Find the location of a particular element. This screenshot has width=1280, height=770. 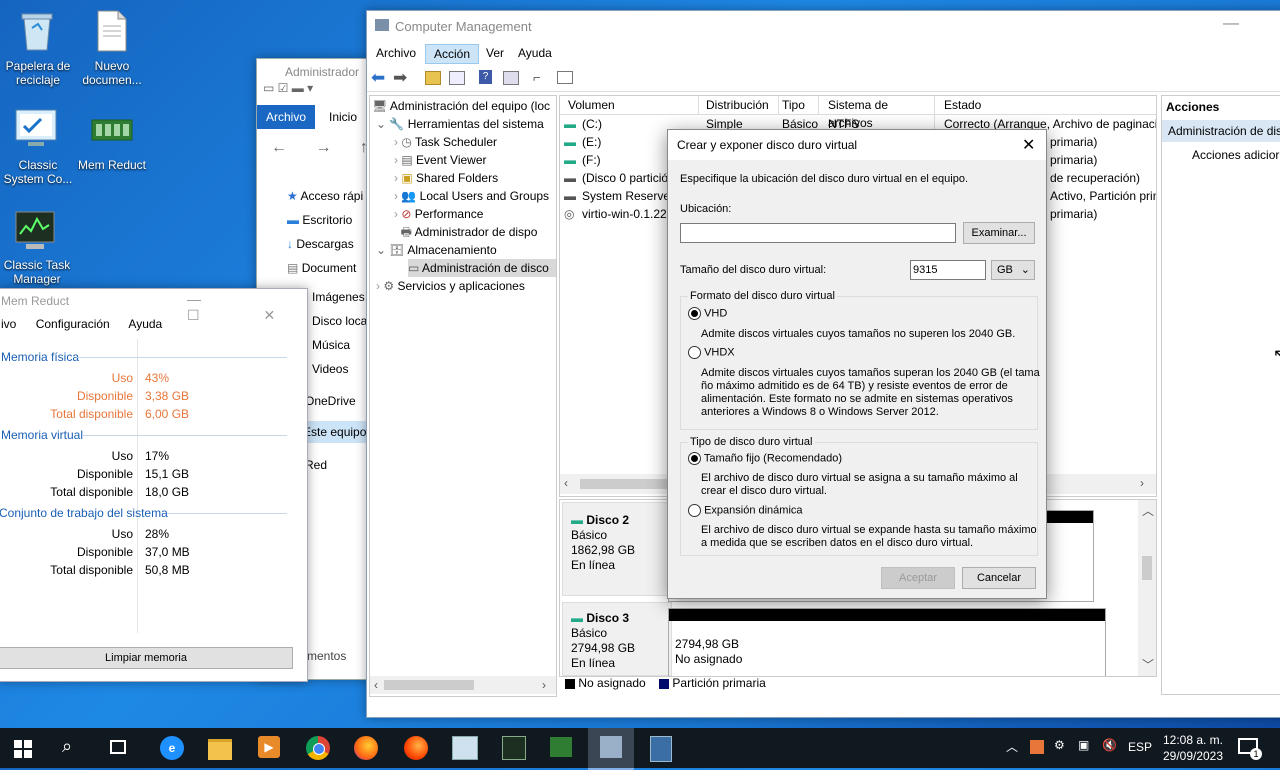

tree-hscrollbar: ‹ › is located at coordinates (463, 685).